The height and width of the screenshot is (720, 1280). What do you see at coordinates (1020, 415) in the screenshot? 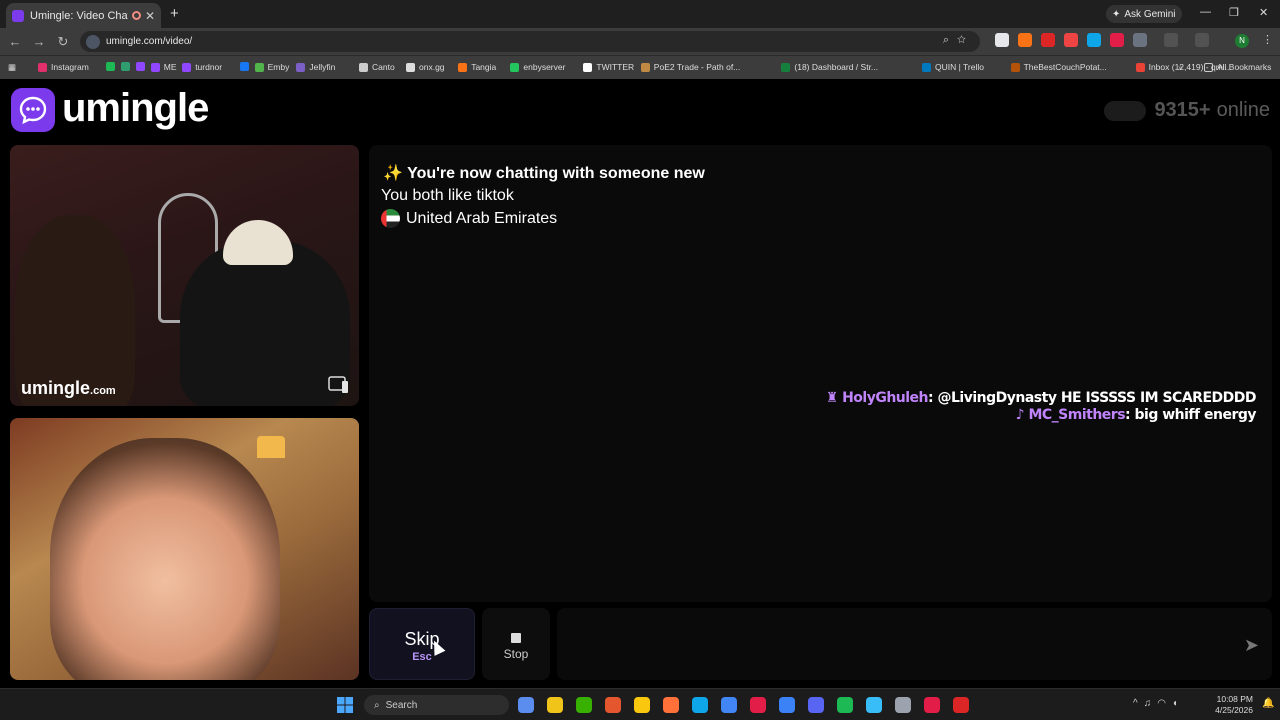
I see `chat-badge-icon: ♪` at bounding box center [1020, 415].